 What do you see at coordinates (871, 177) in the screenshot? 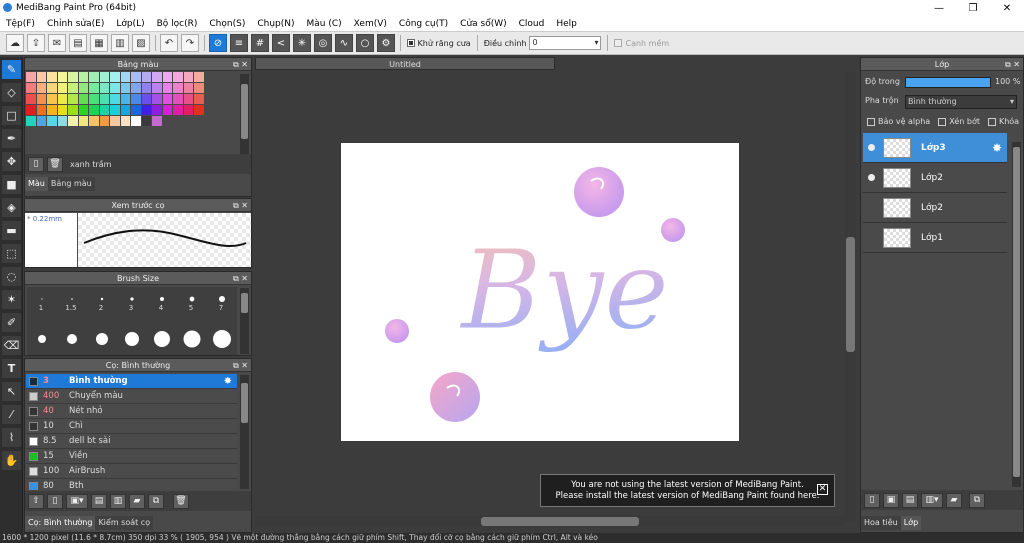
I see `visibility-icon` at bounding box center [871, 177].